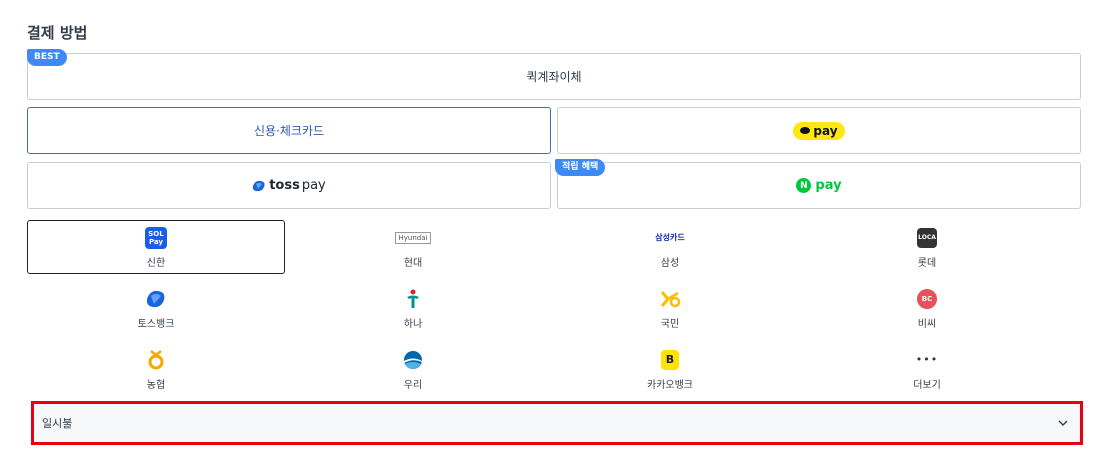 This screenshot has width=1098, height=452. What do you see at coordinates (413, 298) in the screenshot?
I see `hana-icon` at bounding box center [413, 298].